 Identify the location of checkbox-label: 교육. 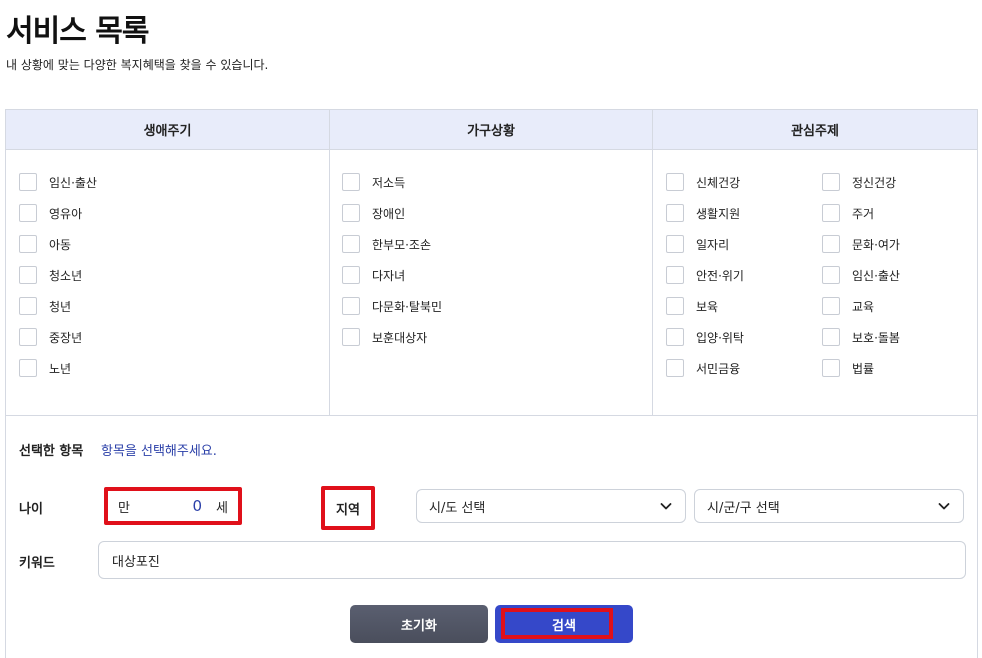
(863, 306).